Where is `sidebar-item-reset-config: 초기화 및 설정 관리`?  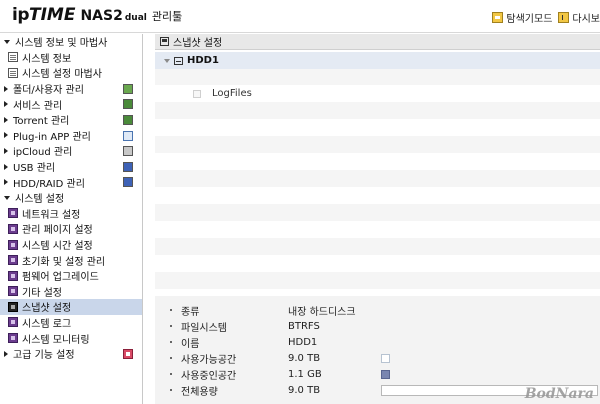
sidebar-item-reset-config: 초기화 및 설정 관리 is located at coordinates (71, 260).